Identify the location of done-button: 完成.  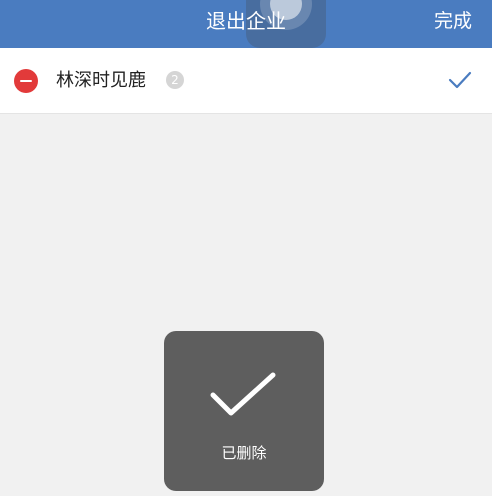
(453, 21).